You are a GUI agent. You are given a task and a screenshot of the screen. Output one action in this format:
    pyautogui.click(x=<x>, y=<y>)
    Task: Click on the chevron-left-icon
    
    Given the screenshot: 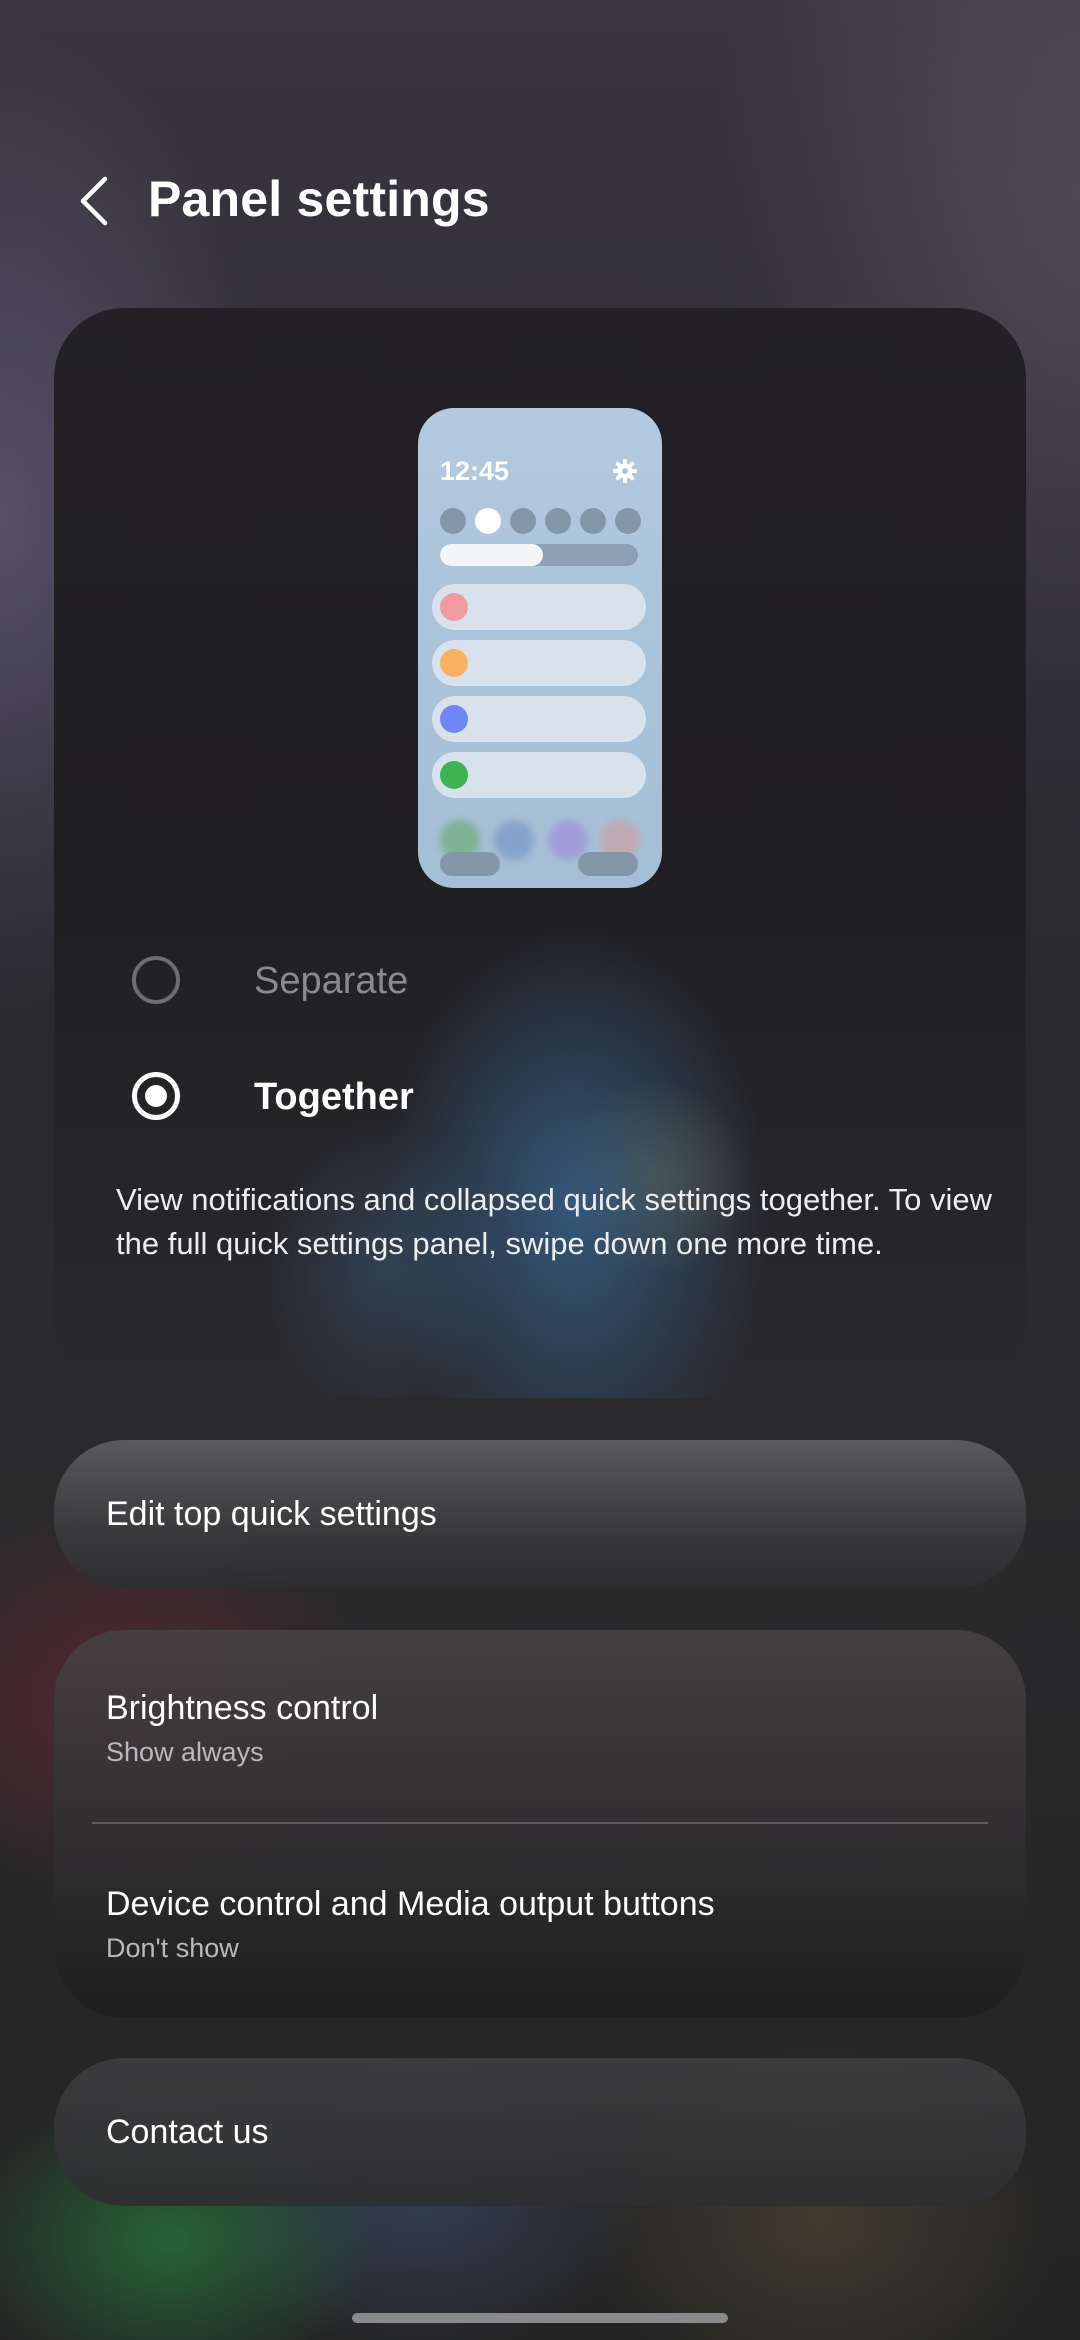 What is the action you would take?
    pyautogui.click(x=94, y=201)
    